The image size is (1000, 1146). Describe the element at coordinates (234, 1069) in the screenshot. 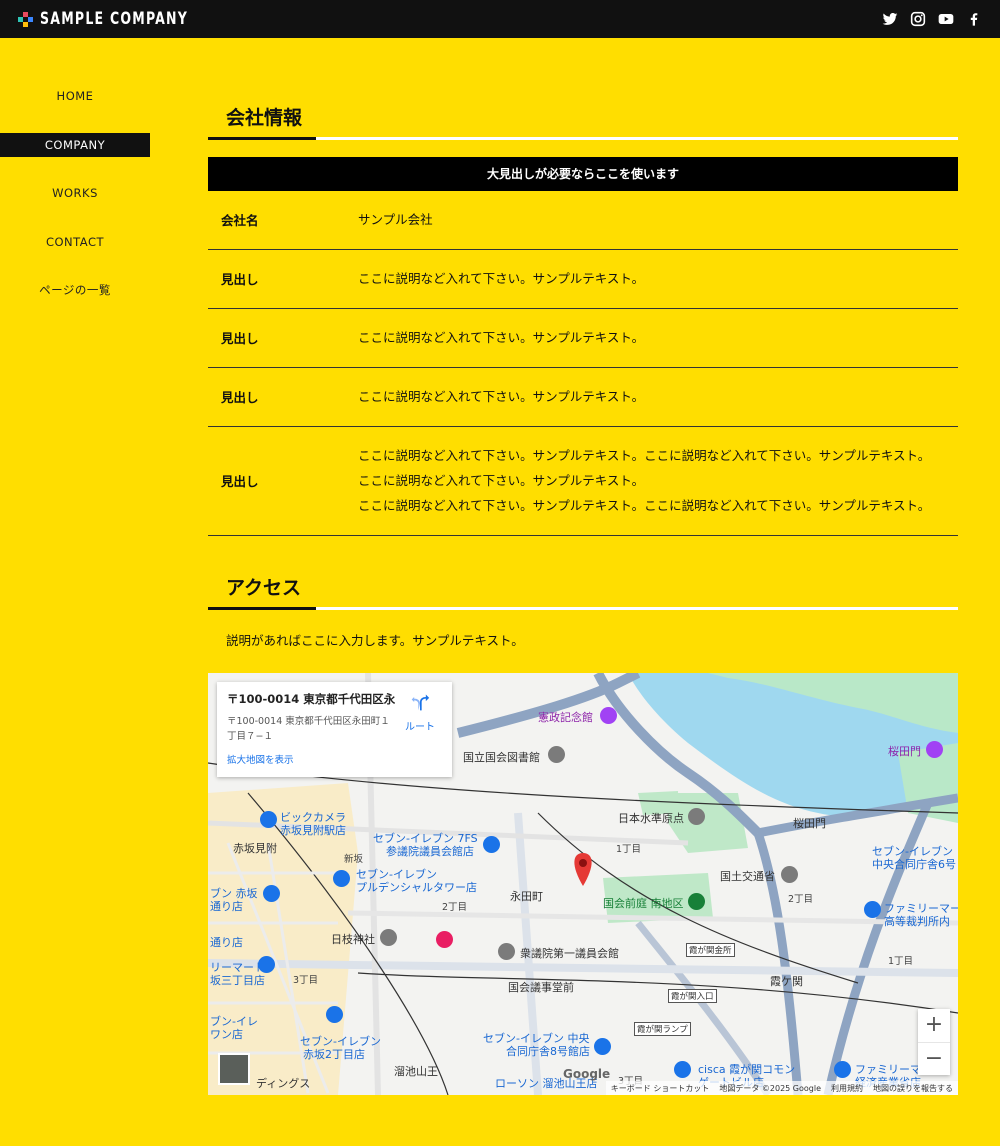

I see `satellite-toggle` at that location.